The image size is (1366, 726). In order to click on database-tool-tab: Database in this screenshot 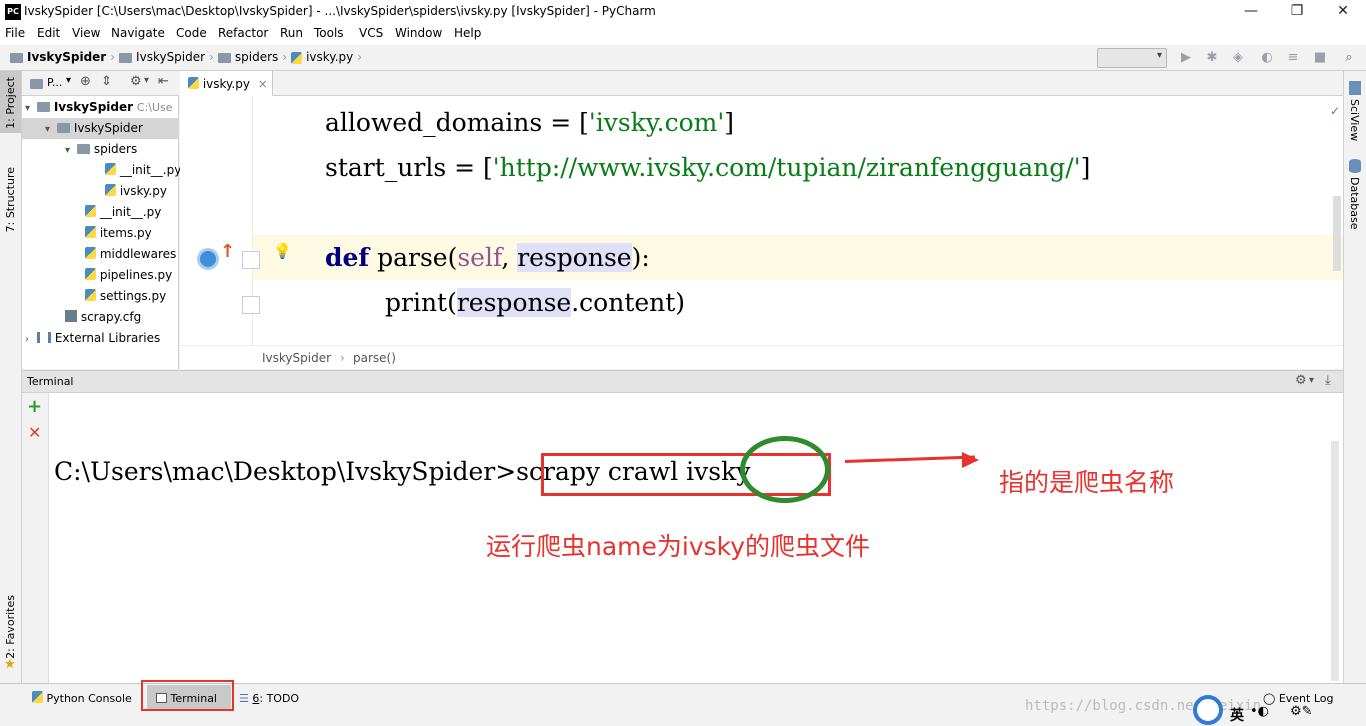, I will do `click(1354, 203)`.